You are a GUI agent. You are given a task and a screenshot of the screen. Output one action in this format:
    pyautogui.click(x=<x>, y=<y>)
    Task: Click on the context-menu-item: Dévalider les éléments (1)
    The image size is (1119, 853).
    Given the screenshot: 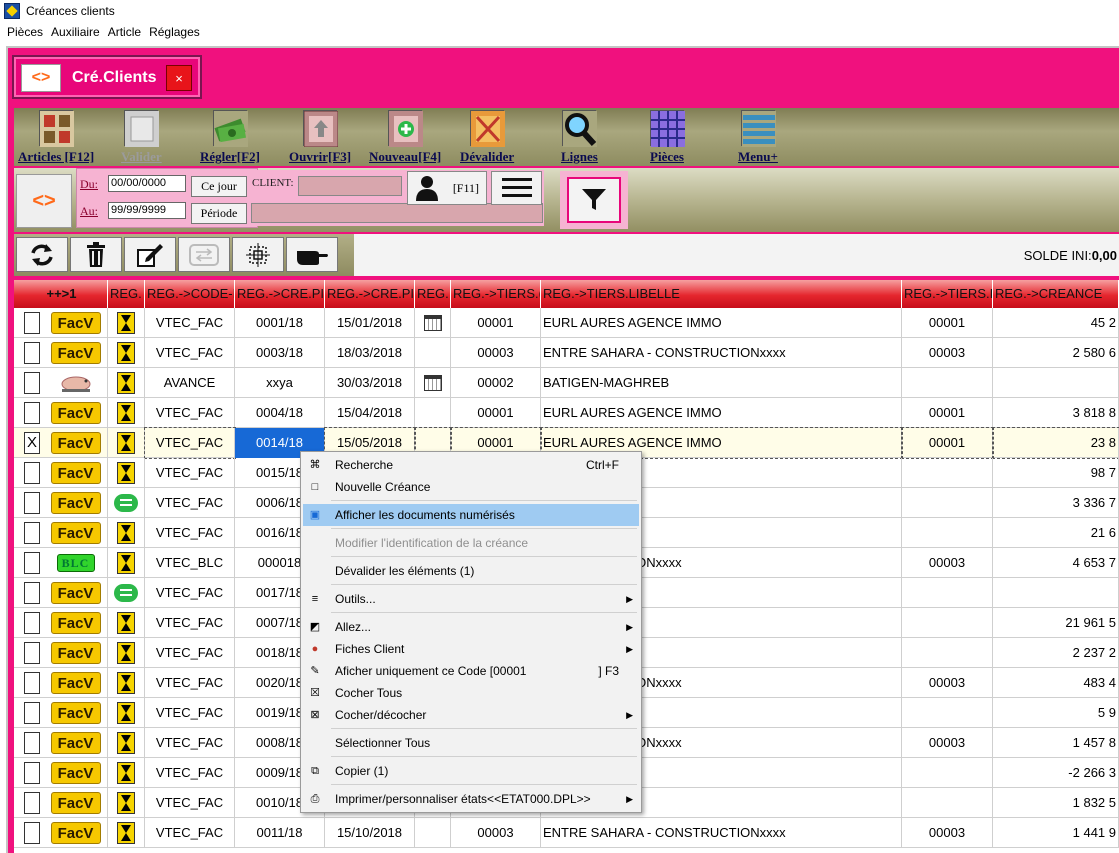 What is the action you would take?
    pyautogui.click(x=471, y=571)
    